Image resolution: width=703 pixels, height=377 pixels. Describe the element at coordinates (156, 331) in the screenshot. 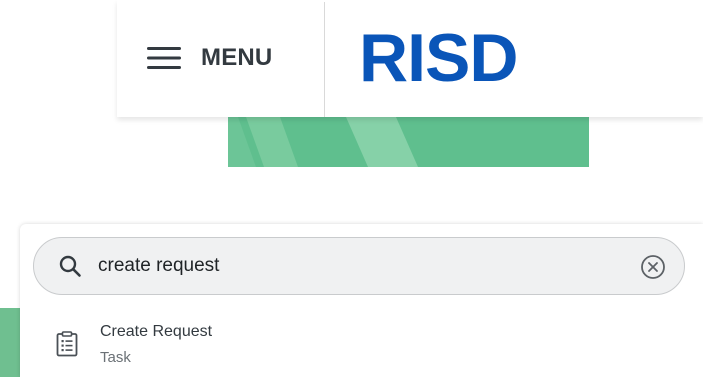

I see `result-title: Create Request` at that location.